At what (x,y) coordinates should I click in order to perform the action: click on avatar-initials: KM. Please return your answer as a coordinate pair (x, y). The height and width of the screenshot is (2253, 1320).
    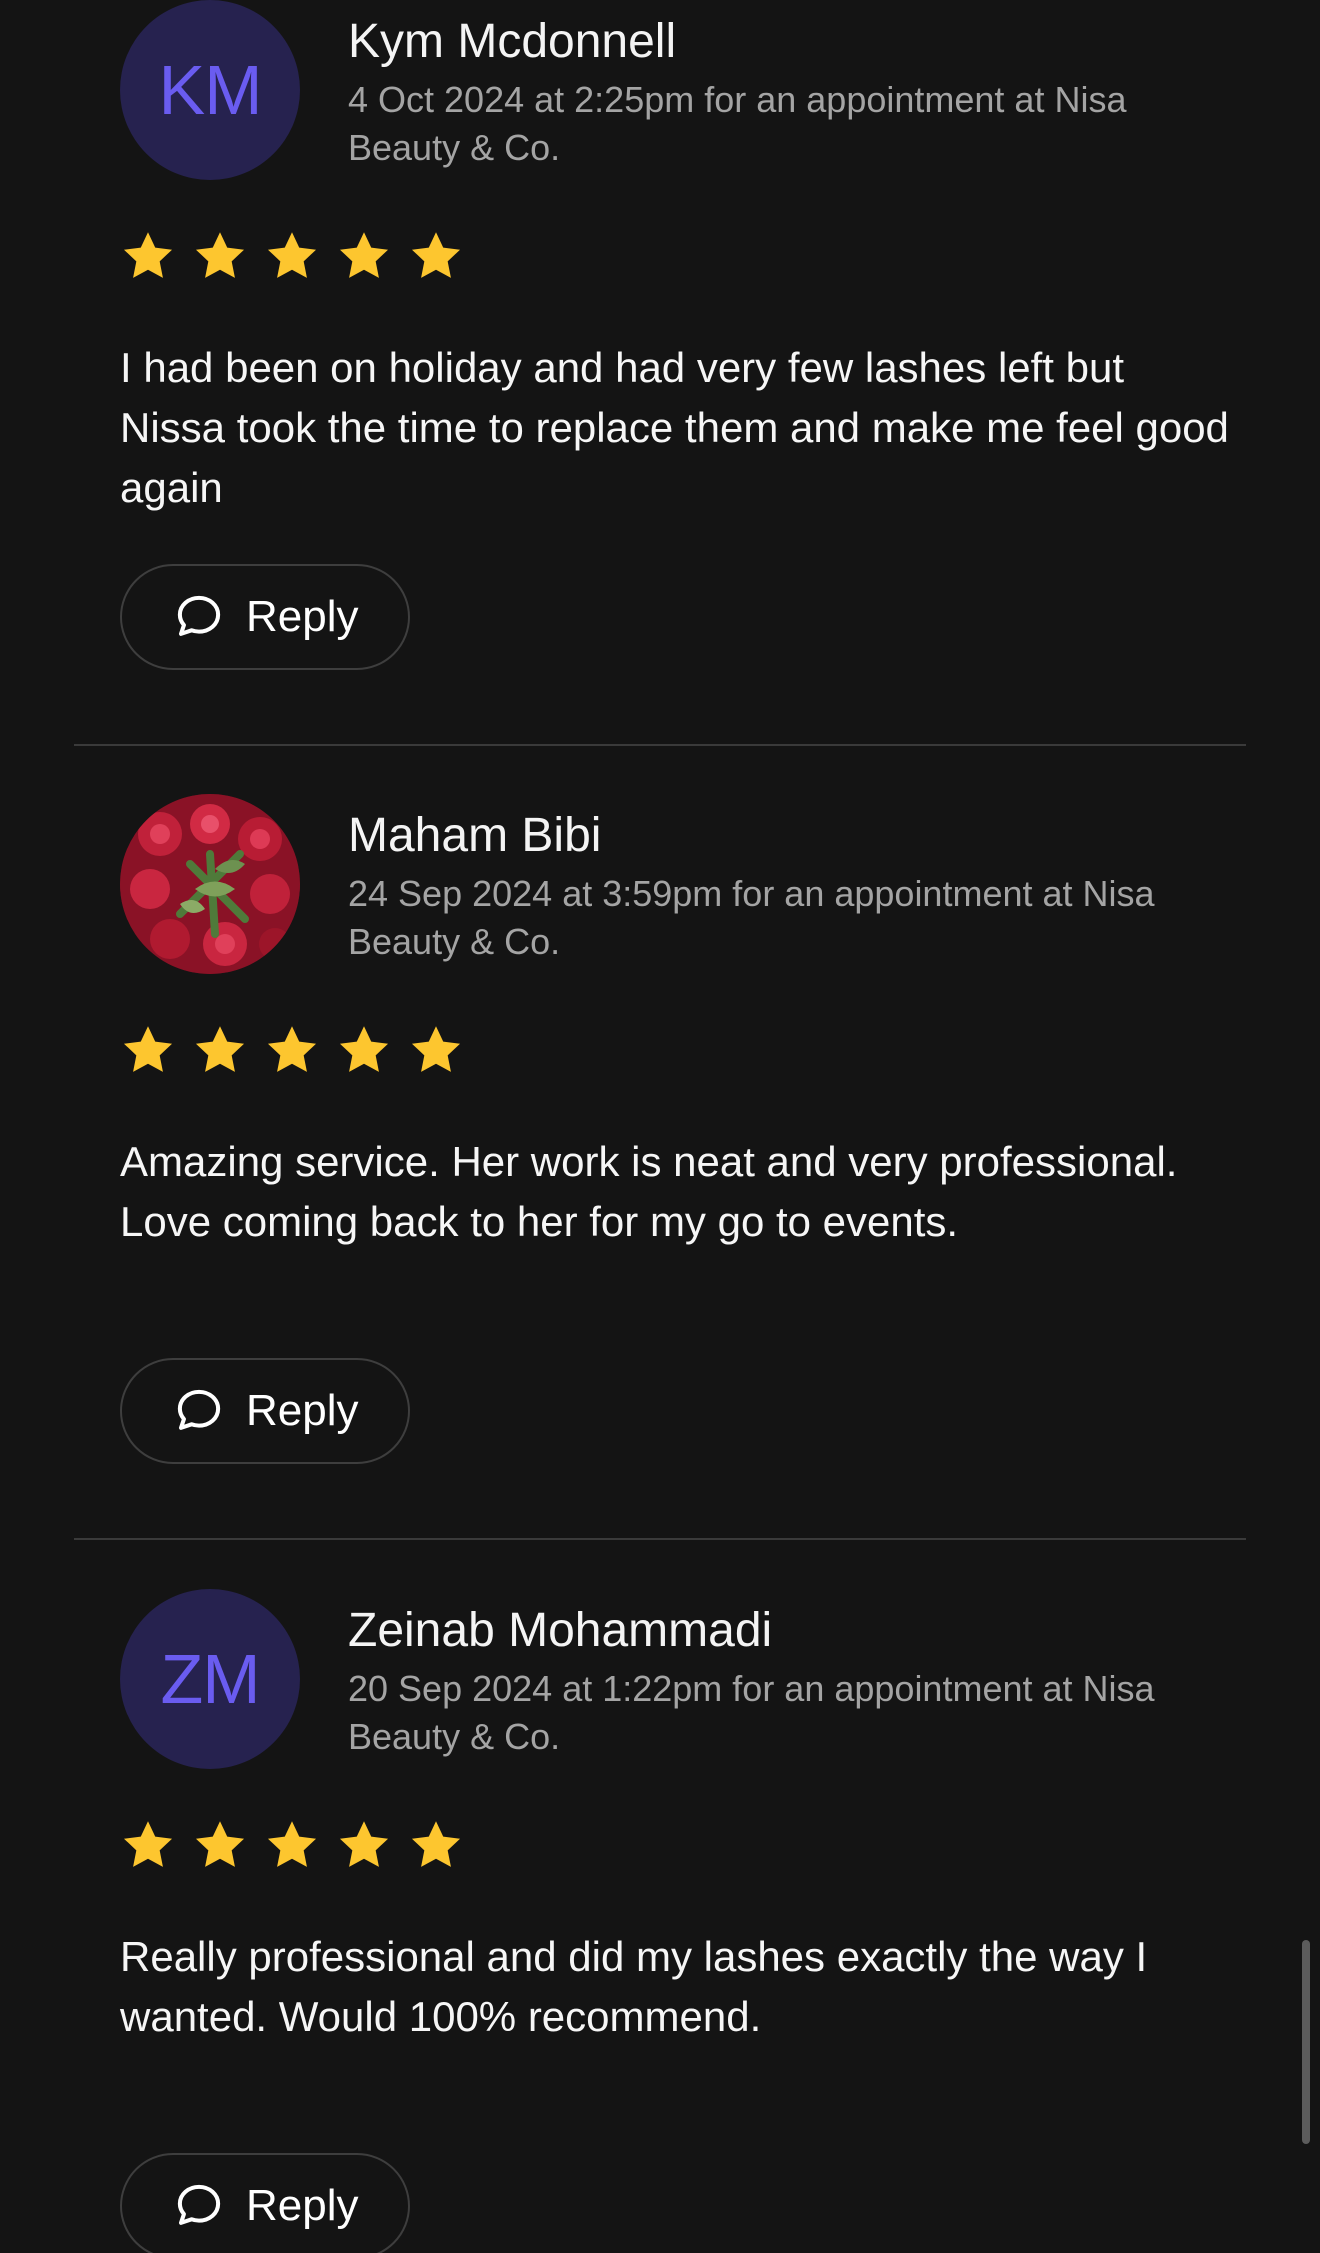
    Looking at the image, I should click on (210, 90).